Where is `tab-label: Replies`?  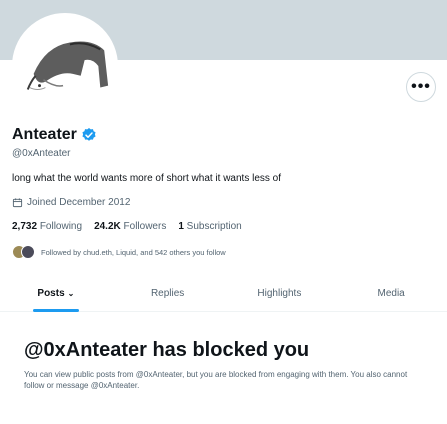
tab-label: Replies is located at coordinates (167, 293).